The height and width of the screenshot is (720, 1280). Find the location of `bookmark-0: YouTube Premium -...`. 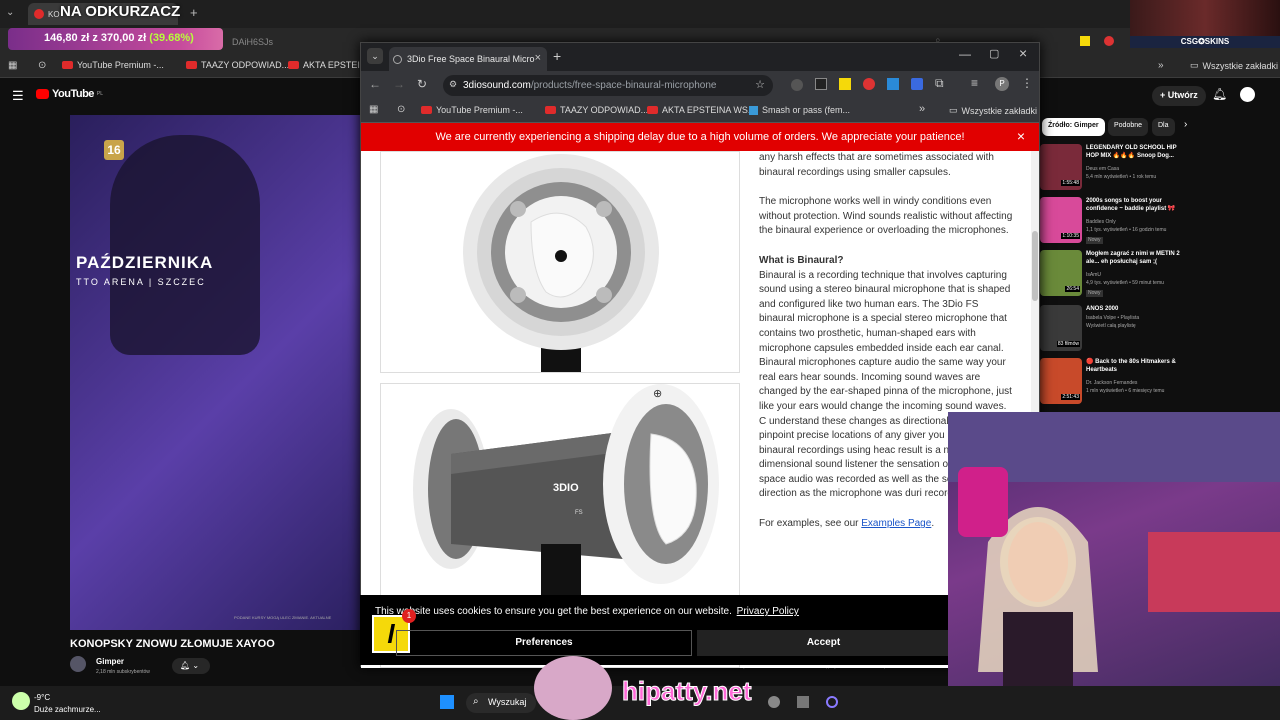

bookmark-0: YouTube Premium -... is located at coordinates (472, 110).